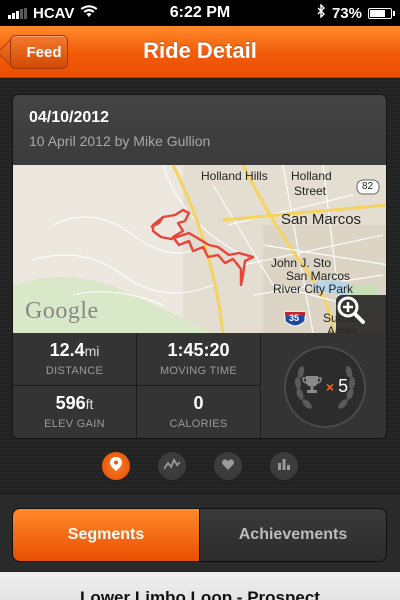  Describe the element at coordinates (67, 350) in the screenshot. I see `stat-distance-value: 12.4` at that location.